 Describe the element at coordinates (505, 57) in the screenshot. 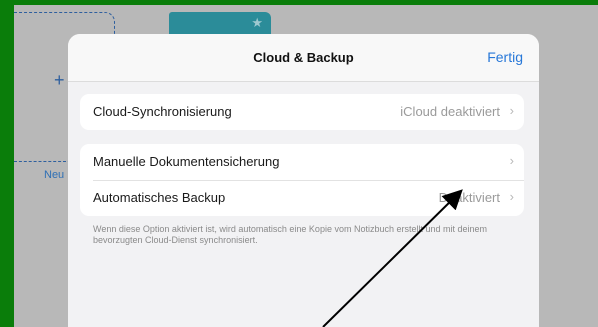

I see `done-button: Fertig` at that location.